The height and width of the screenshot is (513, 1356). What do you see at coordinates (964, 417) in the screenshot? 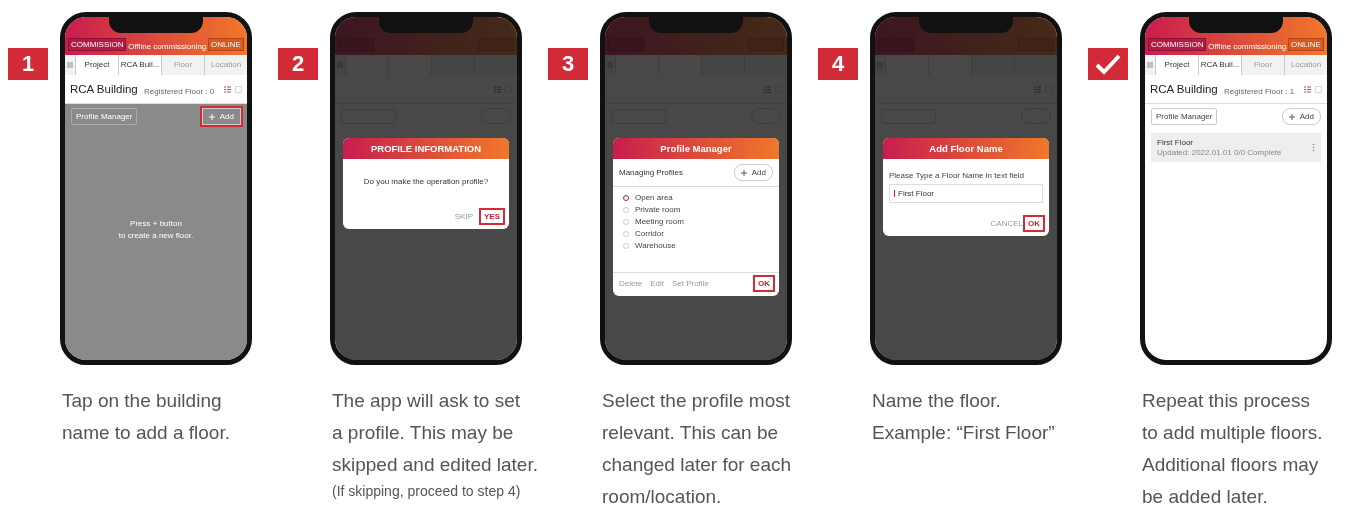
I see `step-caption: Name the floor. Example: “First Floor”` at bounding box center [964, 417].